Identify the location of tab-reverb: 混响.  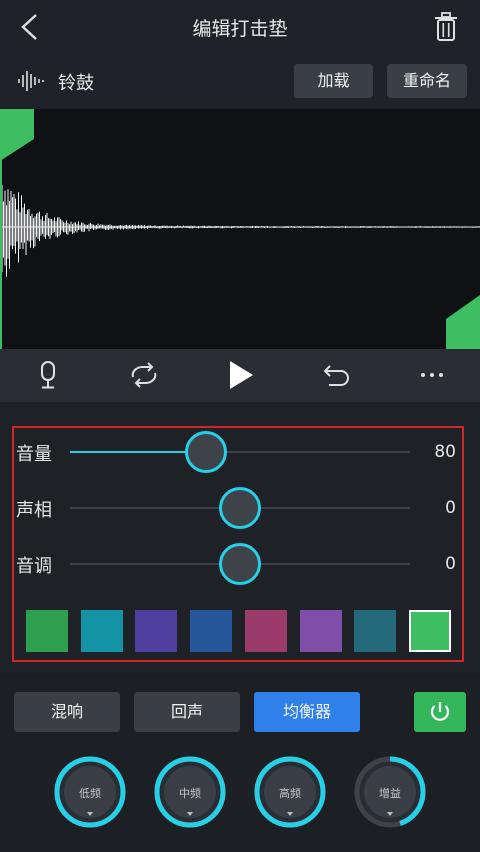
(67, 712).